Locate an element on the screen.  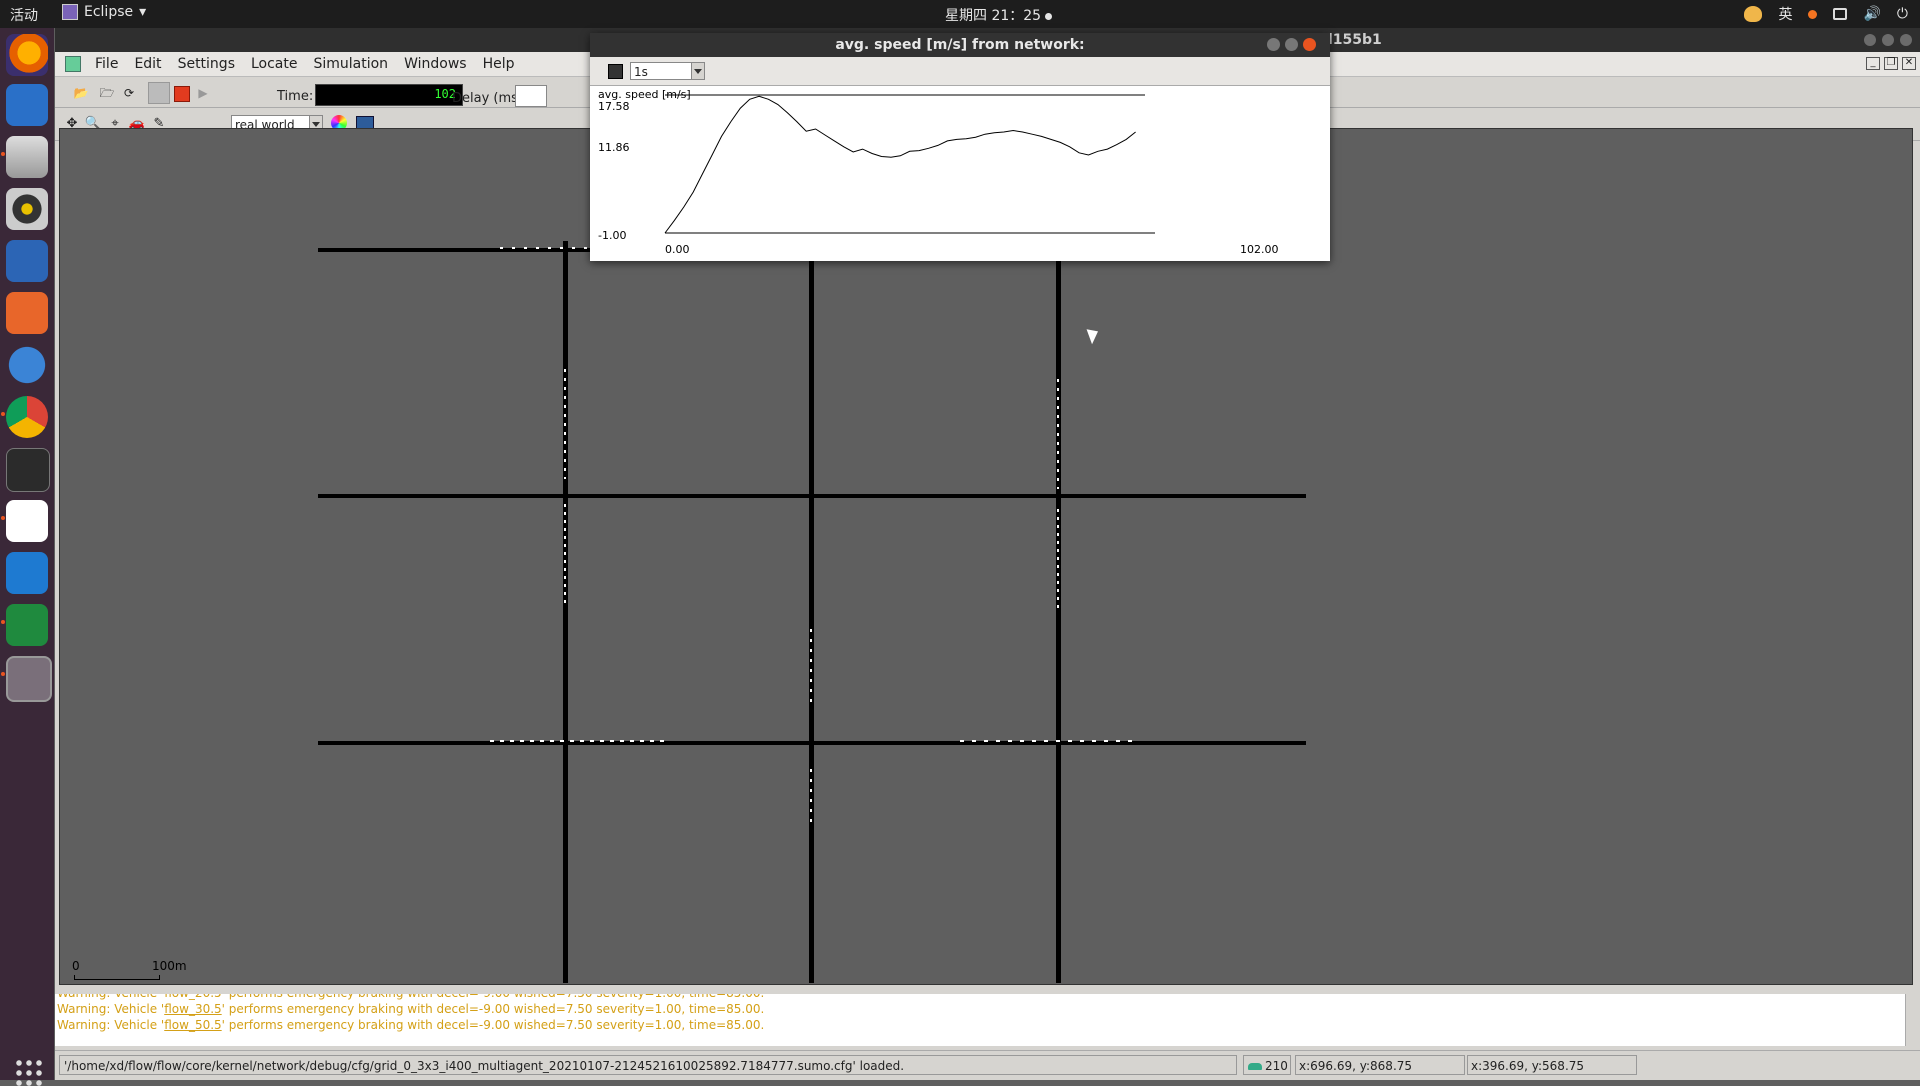
chart-window-title: avg. speed [m/s] from network: is located at coordinates (960, 45).